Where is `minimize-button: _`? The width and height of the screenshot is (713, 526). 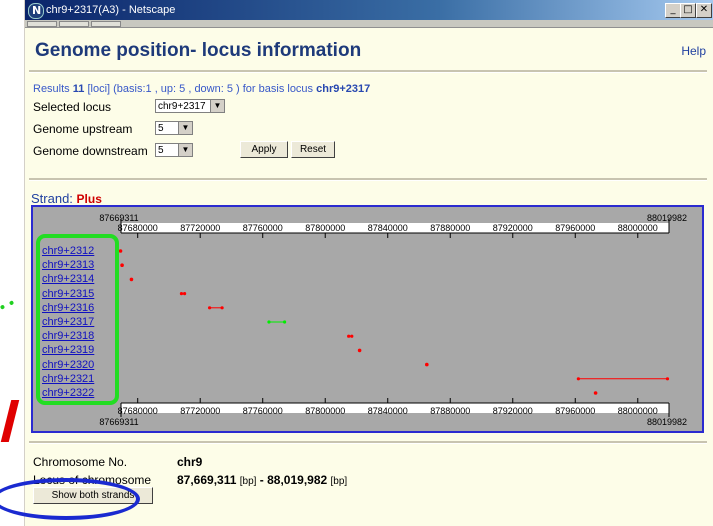 minimize-button: _ is located at coordinates (673, 10).